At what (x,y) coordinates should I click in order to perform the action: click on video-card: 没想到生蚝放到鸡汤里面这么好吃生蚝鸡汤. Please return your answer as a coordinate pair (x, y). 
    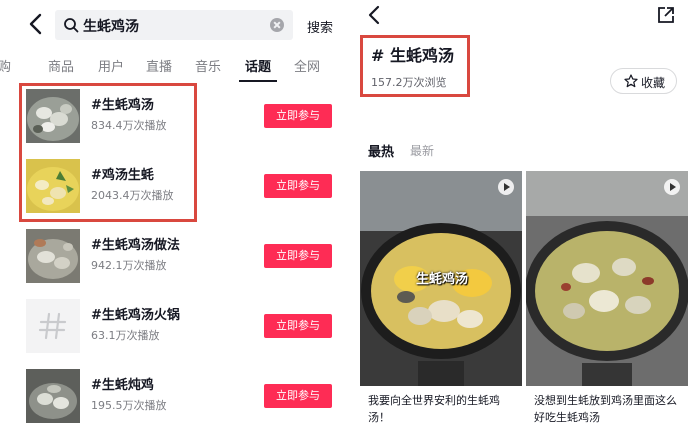
    Looking at the image, I should click on (607, 308).